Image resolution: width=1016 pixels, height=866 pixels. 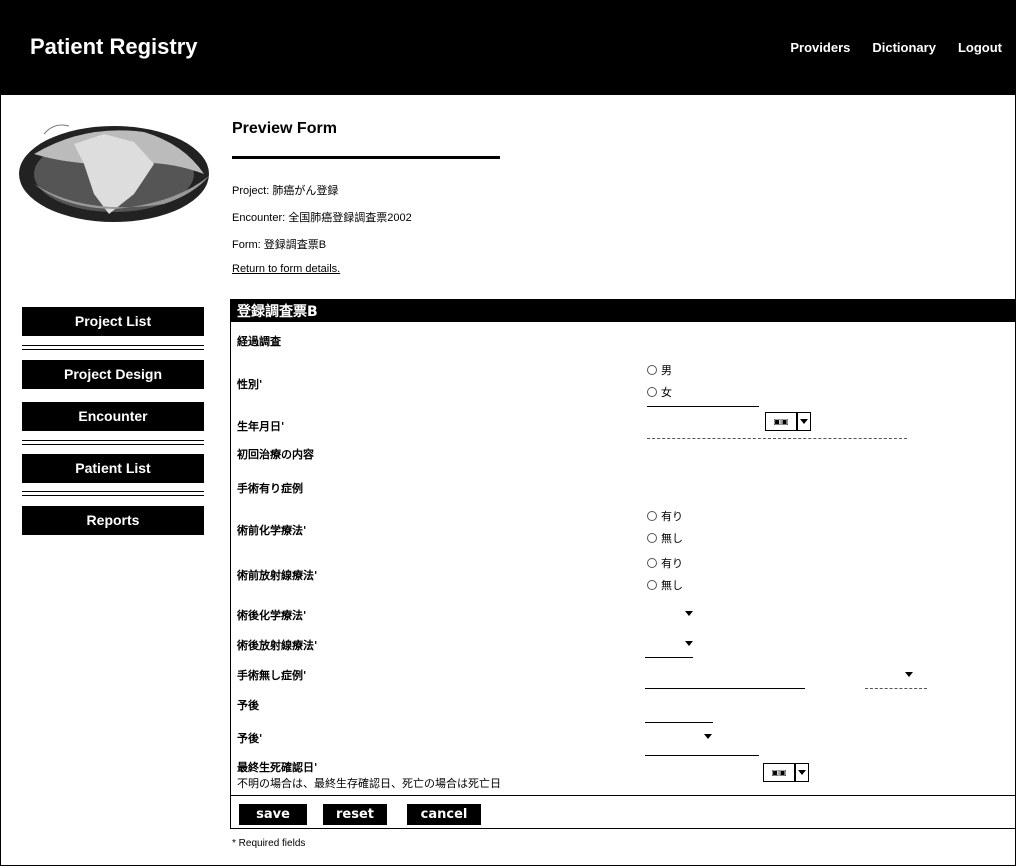 I want to click on field-label-preop-radiation: 術前放射線療法', so click(x=277, y=575).